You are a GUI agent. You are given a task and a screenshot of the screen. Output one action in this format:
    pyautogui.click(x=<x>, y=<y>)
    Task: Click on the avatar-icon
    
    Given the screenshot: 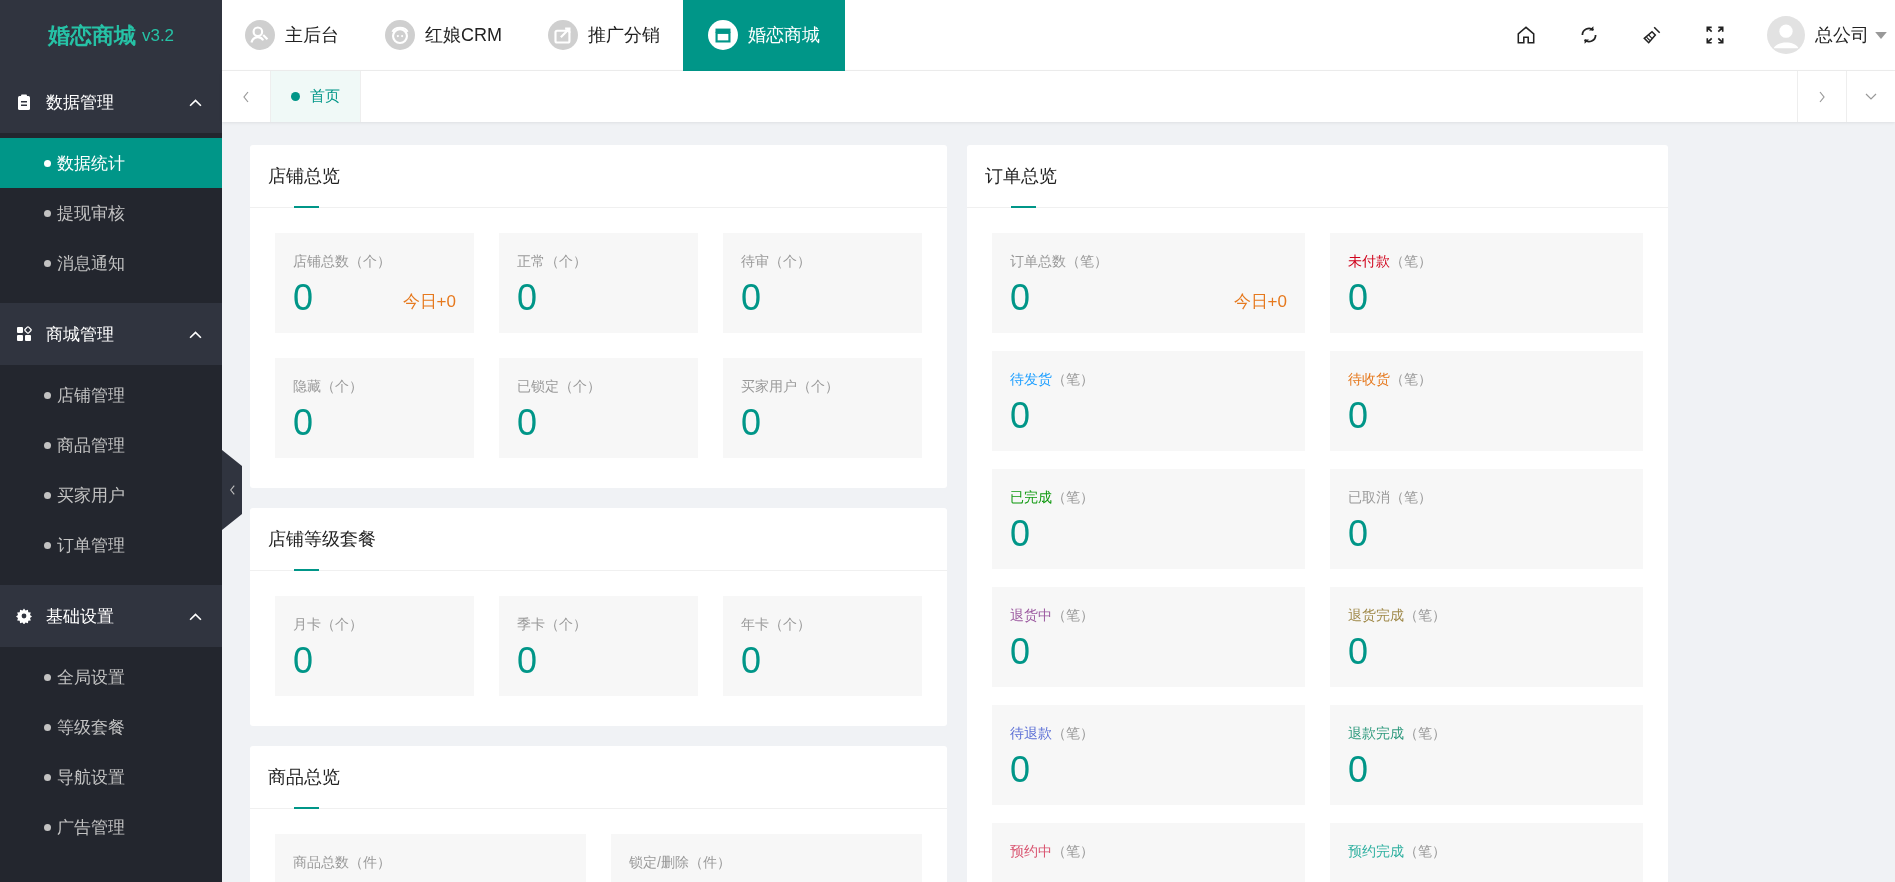 What is the action you would take?
    pyautogui.click(x=1786, y=35)
    